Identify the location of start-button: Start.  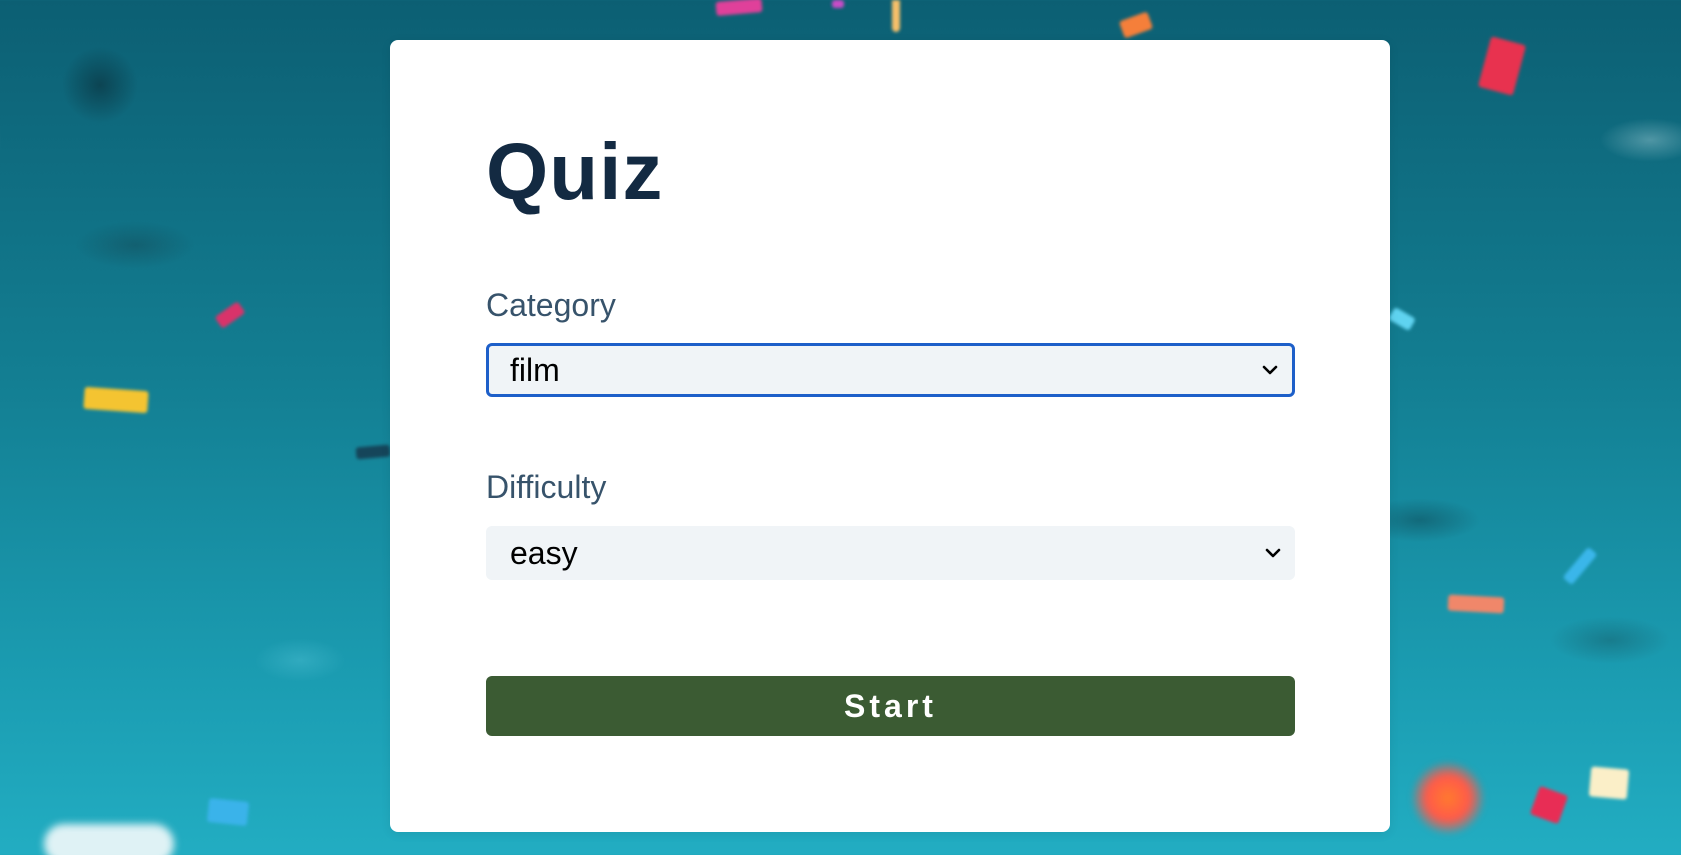
(890, 706).